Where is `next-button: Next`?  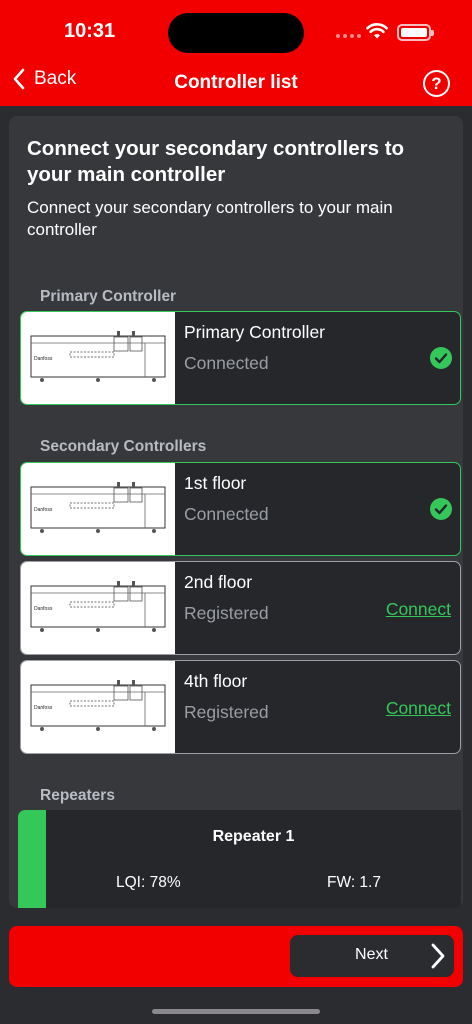 next-button: Next is located at coordinates (372, 956).